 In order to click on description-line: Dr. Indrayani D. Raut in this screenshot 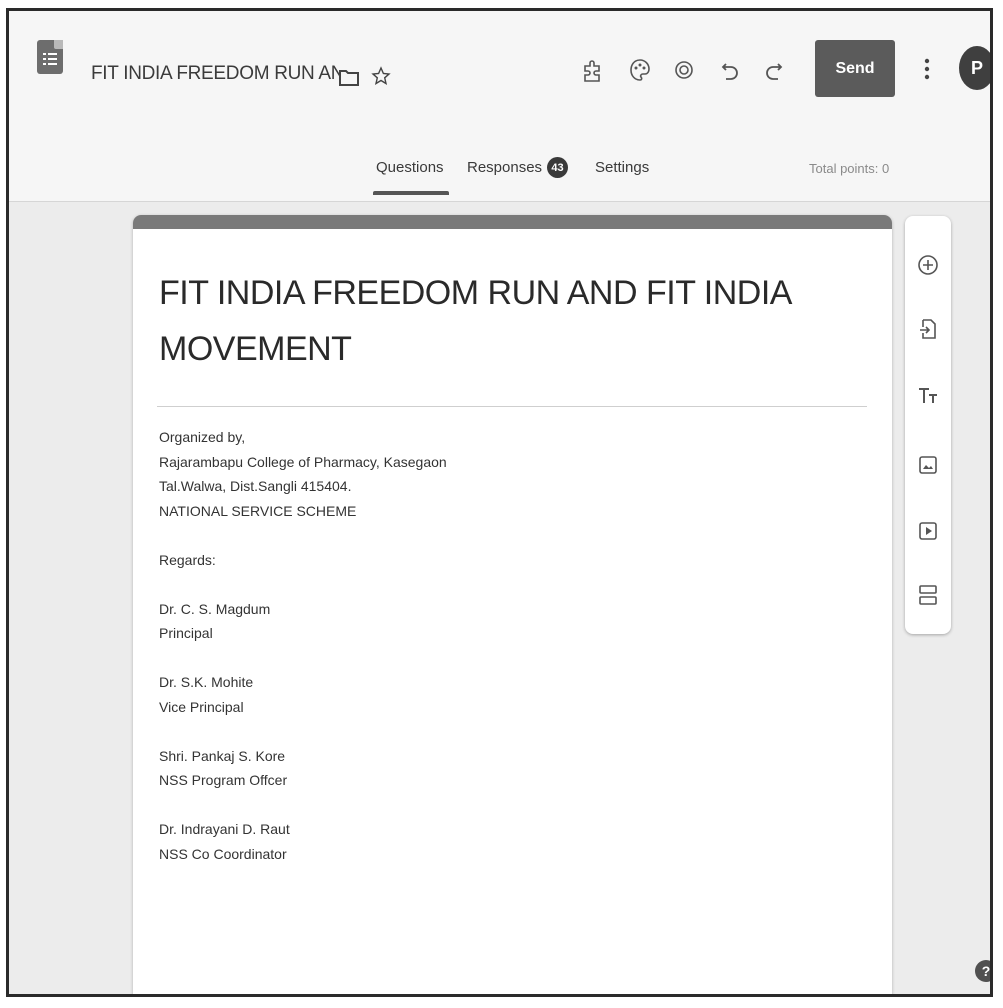, I will do `click(224, 829)`.